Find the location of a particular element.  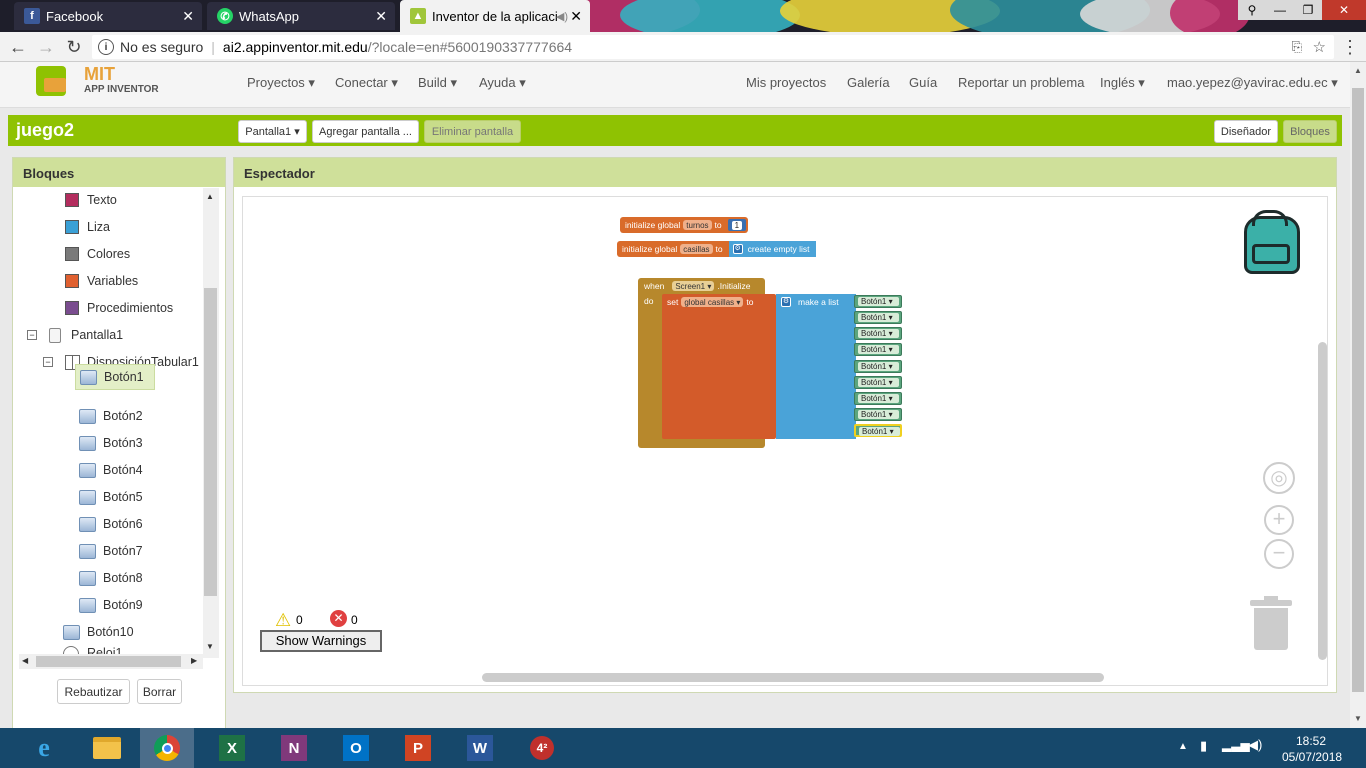

builtin-colores: Colores is located at coordinates (97, 254).